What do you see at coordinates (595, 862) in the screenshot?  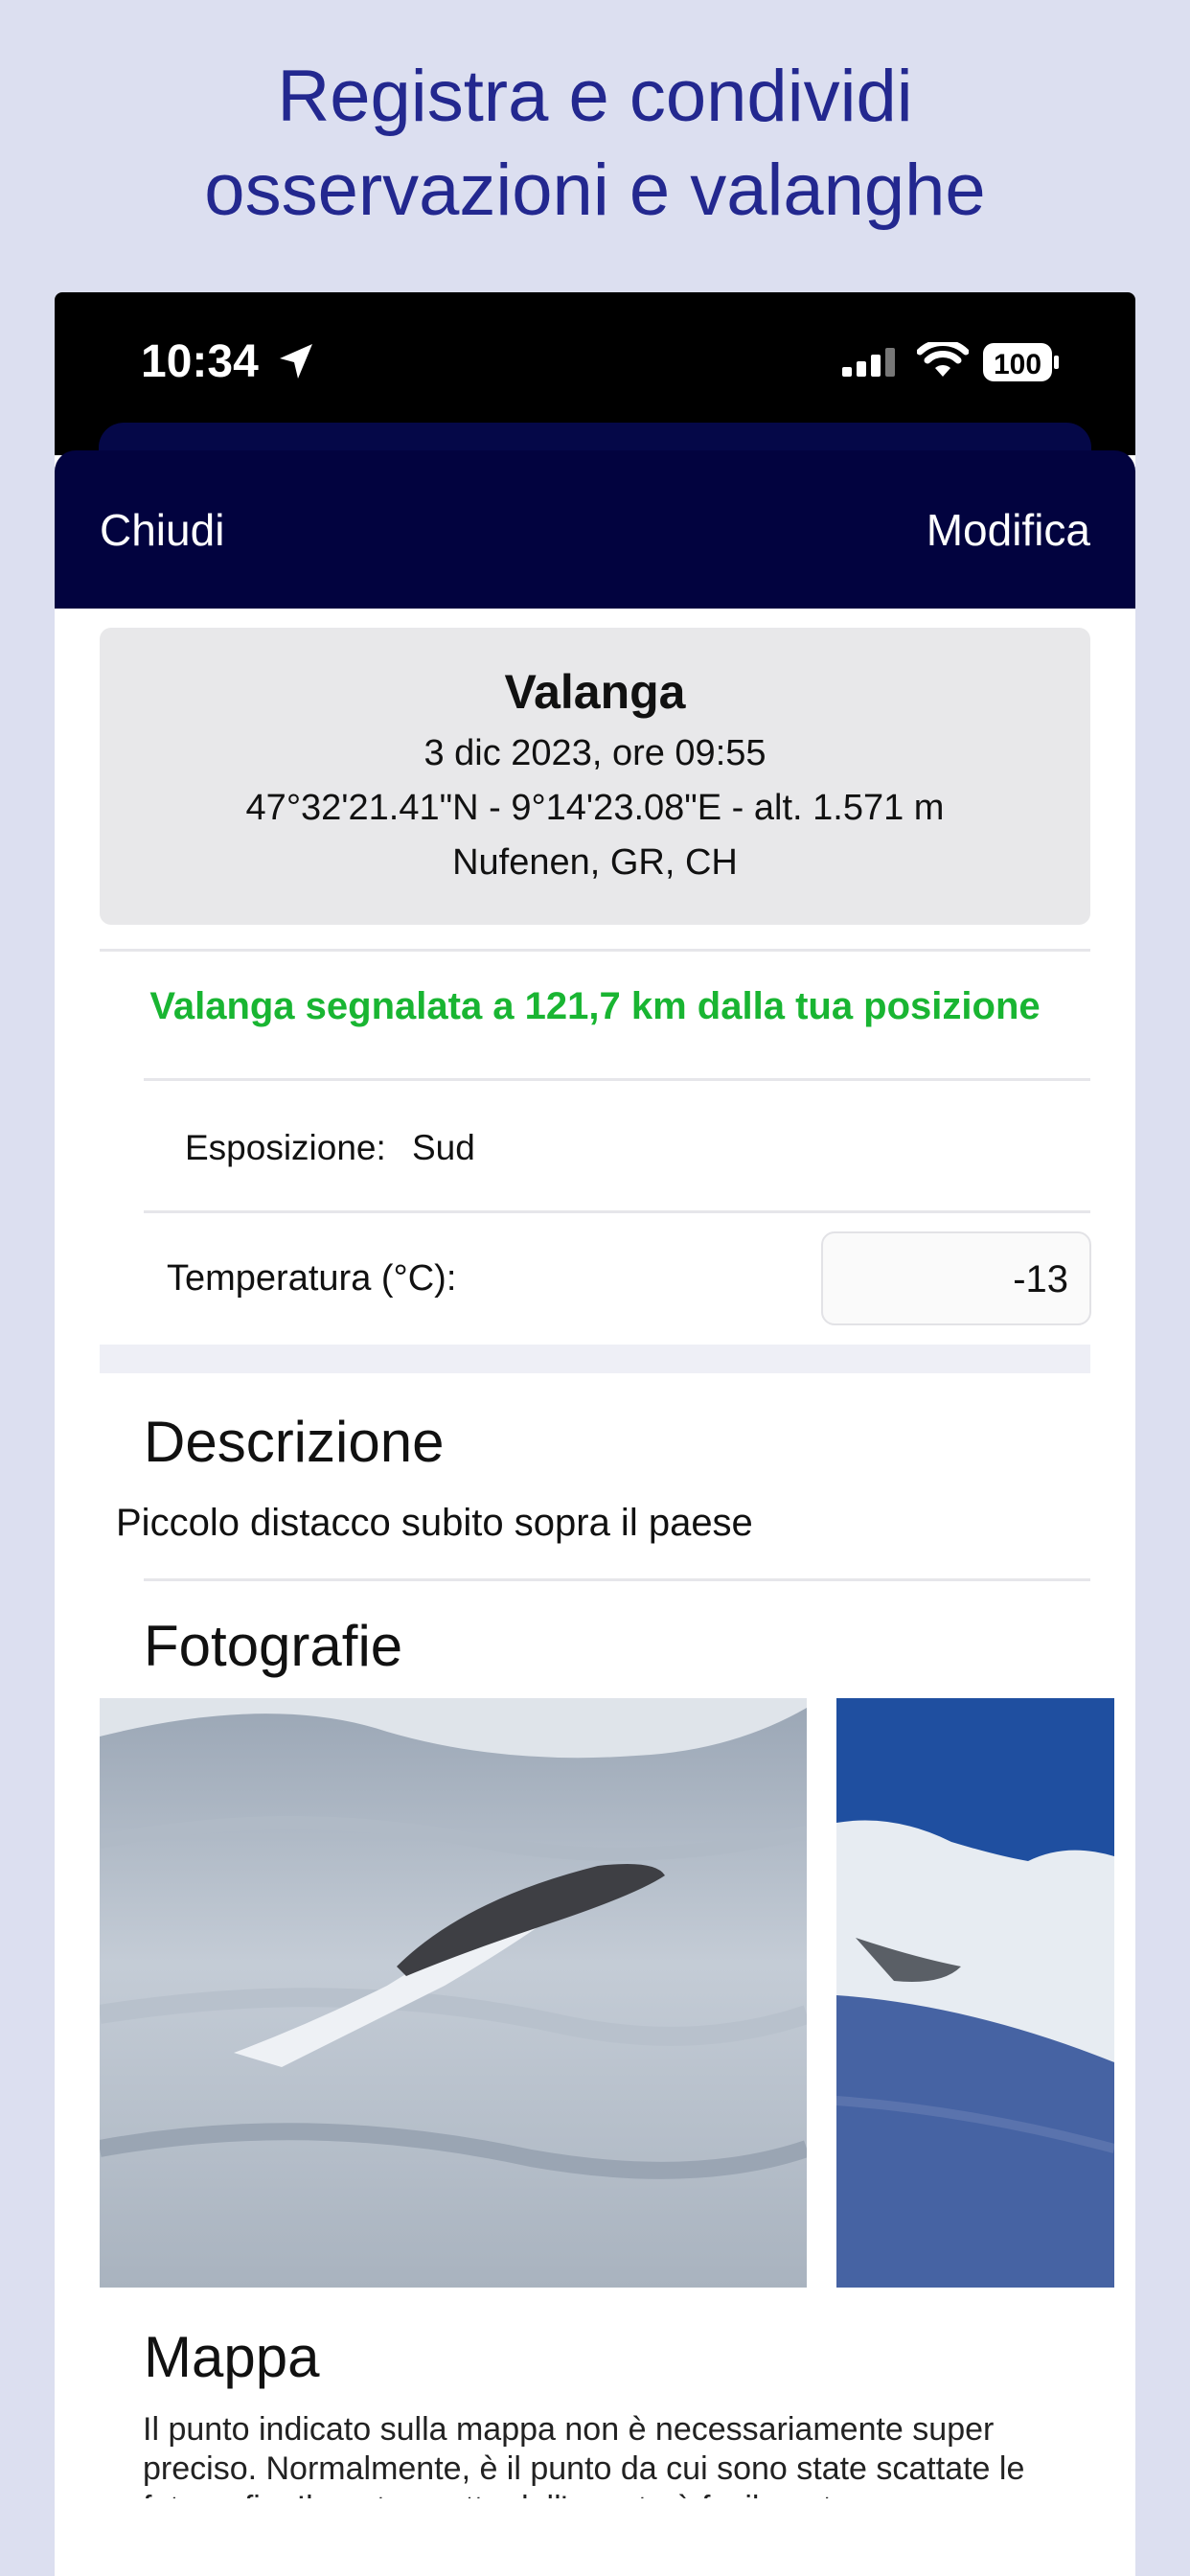 I see `event-place: Nufenen, GR, CH` at bounding box center [595, 862].